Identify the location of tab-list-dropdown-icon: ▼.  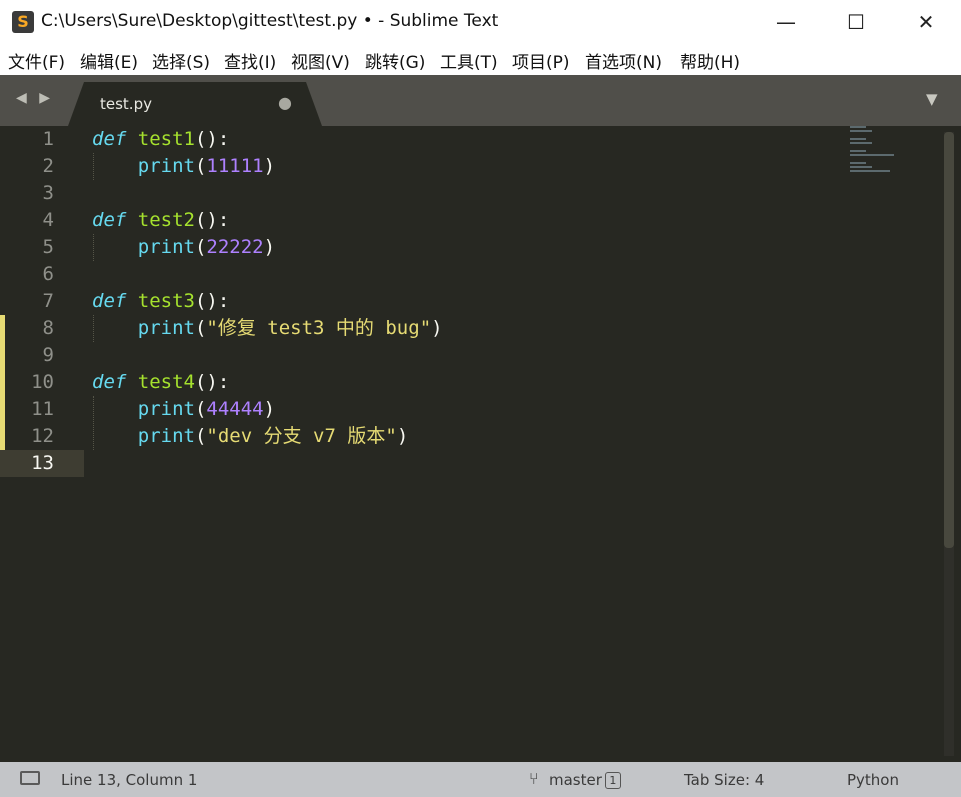
(932, 99).